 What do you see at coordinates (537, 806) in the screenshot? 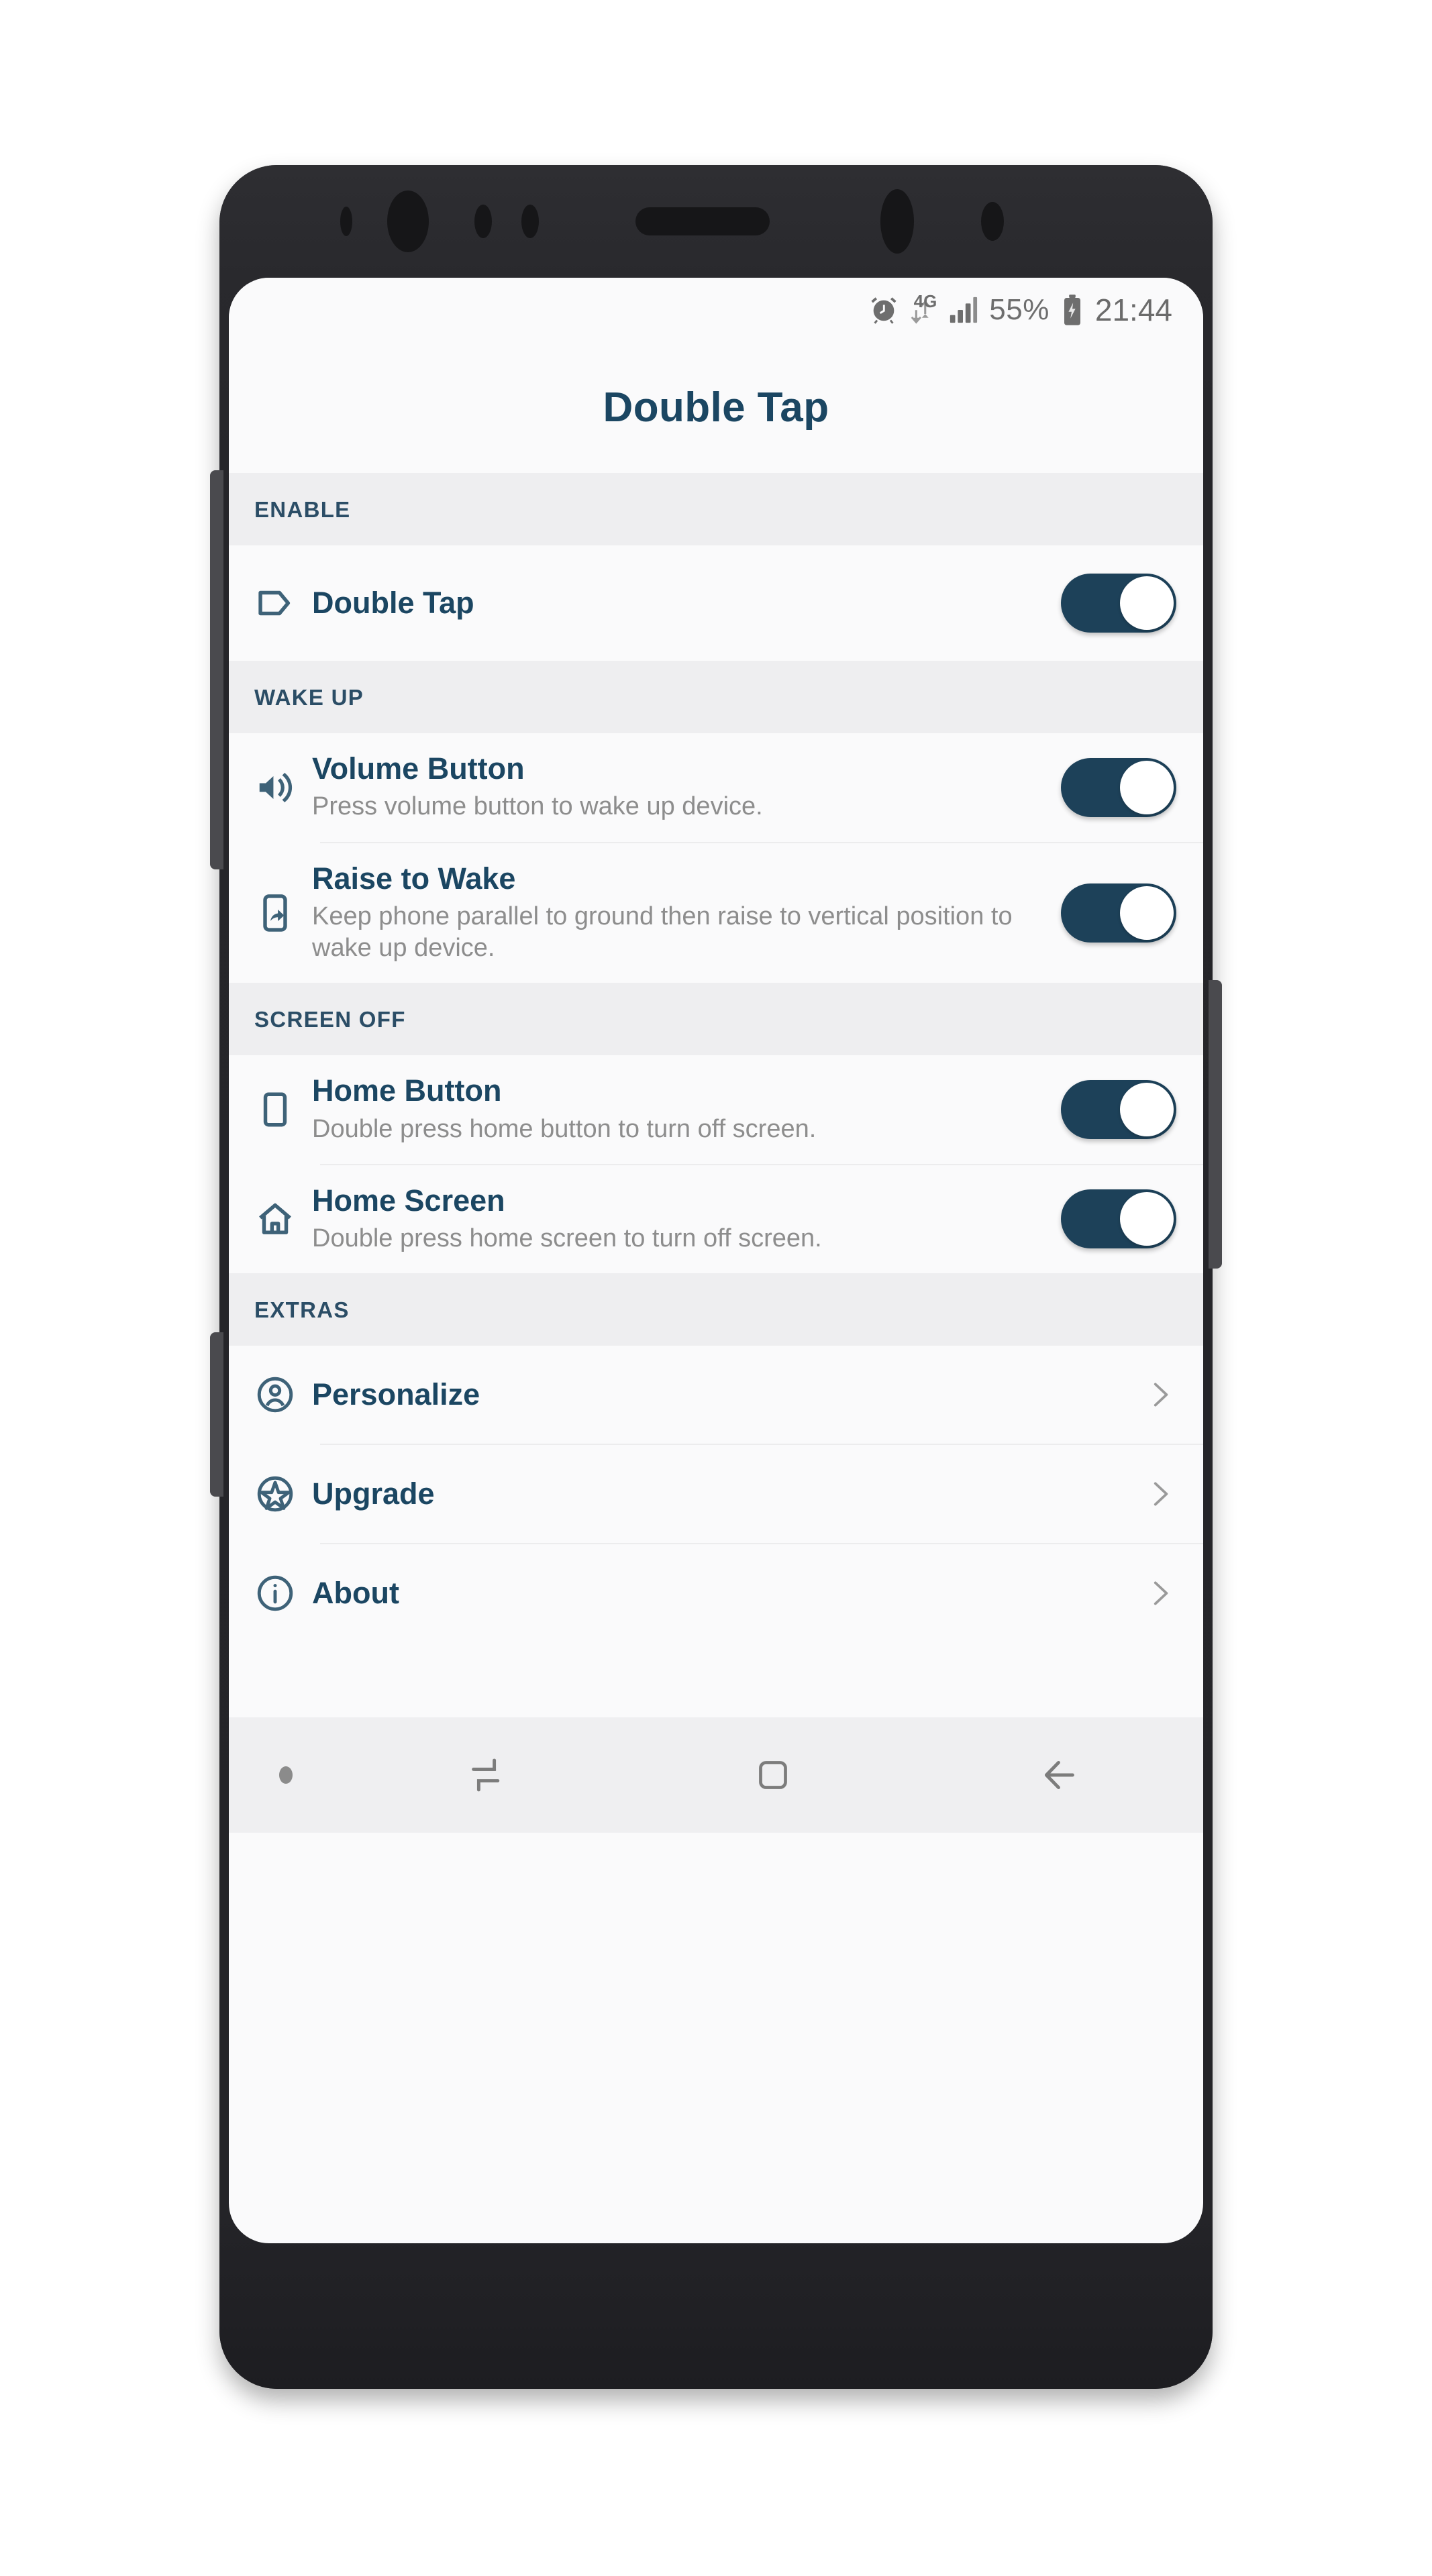
I see `pref-summary: Press volume button to wake up device.` at bounding box center [537, 806].